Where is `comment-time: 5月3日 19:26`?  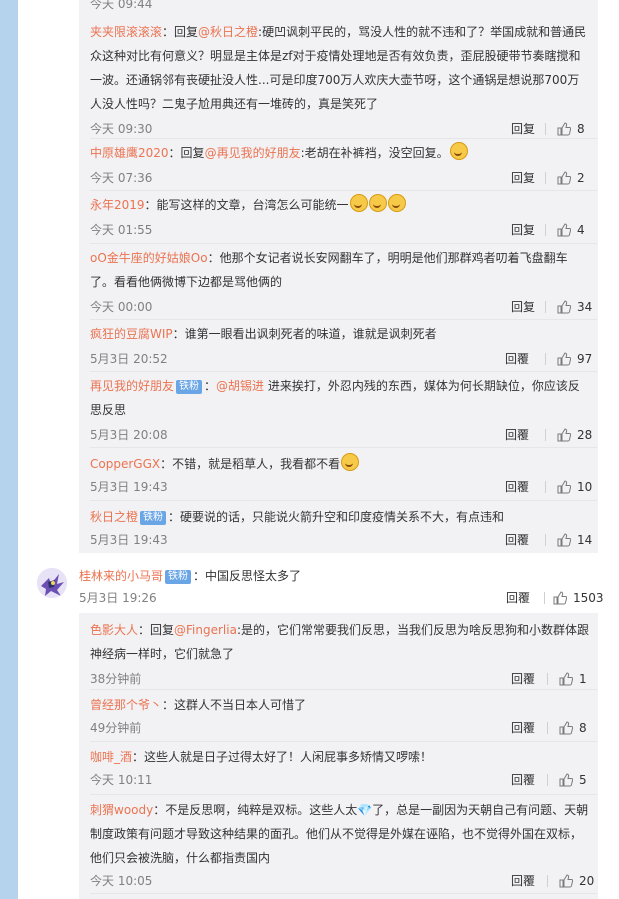 comment-time: 5月3日 19:26 is located at coordinates (118, 598).